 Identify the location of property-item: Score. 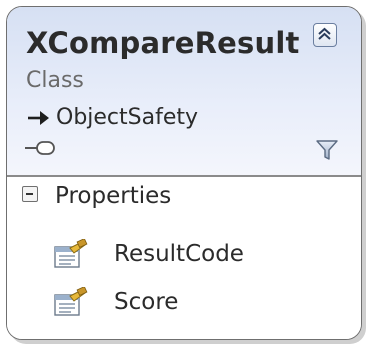
(115, 302).